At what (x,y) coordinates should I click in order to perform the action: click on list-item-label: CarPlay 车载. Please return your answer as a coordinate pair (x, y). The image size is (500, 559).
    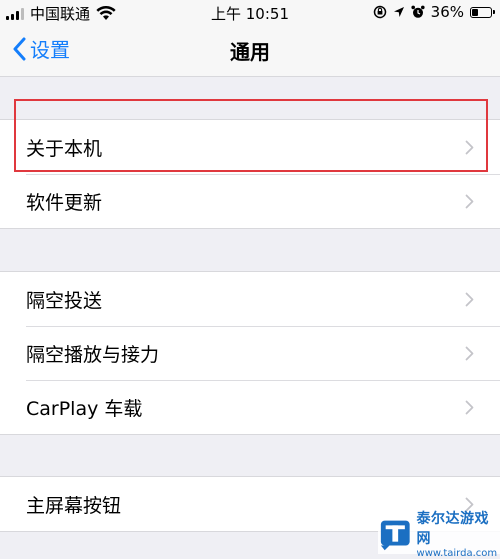
    Looking at the image, I should click on (84, 408).